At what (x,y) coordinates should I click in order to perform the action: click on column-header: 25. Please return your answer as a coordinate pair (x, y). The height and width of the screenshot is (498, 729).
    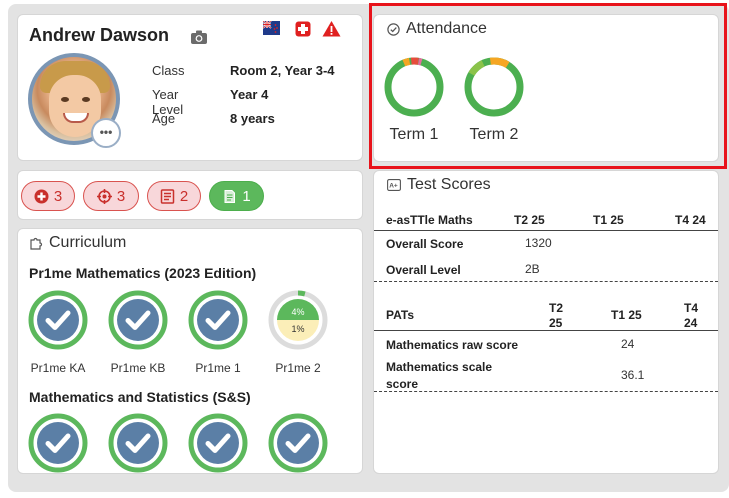
    Looking at the image, I should click on (556, 323).